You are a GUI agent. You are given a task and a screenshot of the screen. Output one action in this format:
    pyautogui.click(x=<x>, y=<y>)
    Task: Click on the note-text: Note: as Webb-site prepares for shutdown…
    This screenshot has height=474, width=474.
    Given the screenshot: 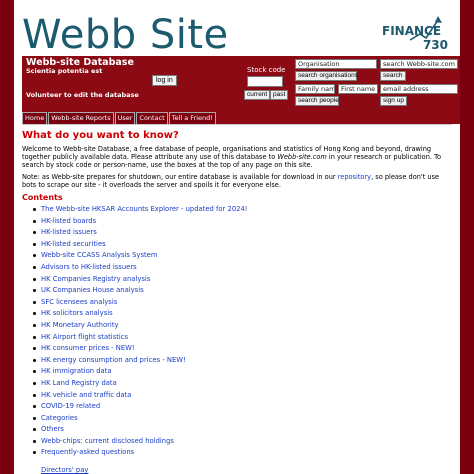 What is the action you would take?
    pyautogui.click(x=180, y=177)
    